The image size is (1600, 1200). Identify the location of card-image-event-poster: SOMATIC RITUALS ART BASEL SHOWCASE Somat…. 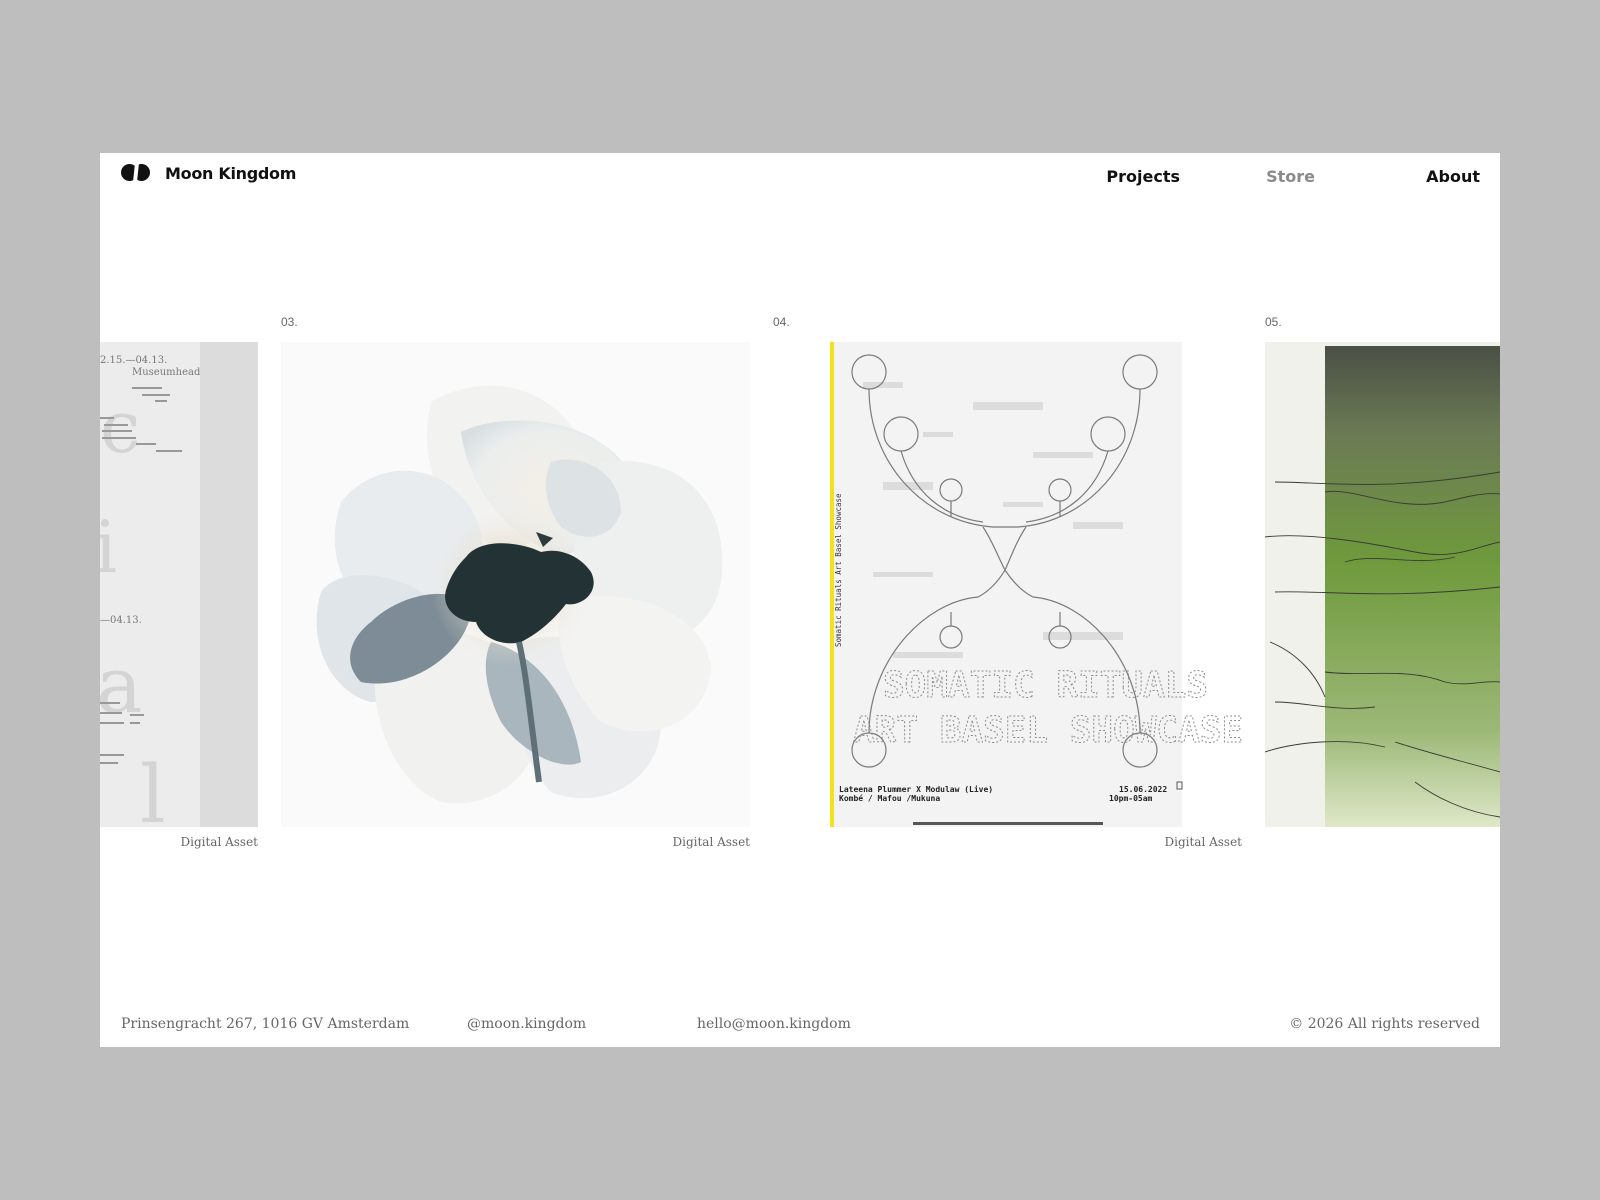
(1007, 584).